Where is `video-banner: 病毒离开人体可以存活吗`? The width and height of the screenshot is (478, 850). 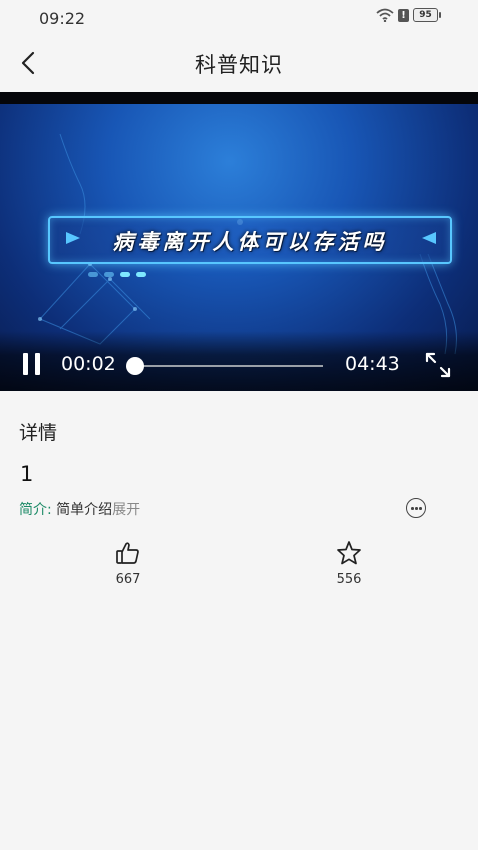 video-banner: 病毒离开人体可以存活吗 is located at coordinates (250, 240).